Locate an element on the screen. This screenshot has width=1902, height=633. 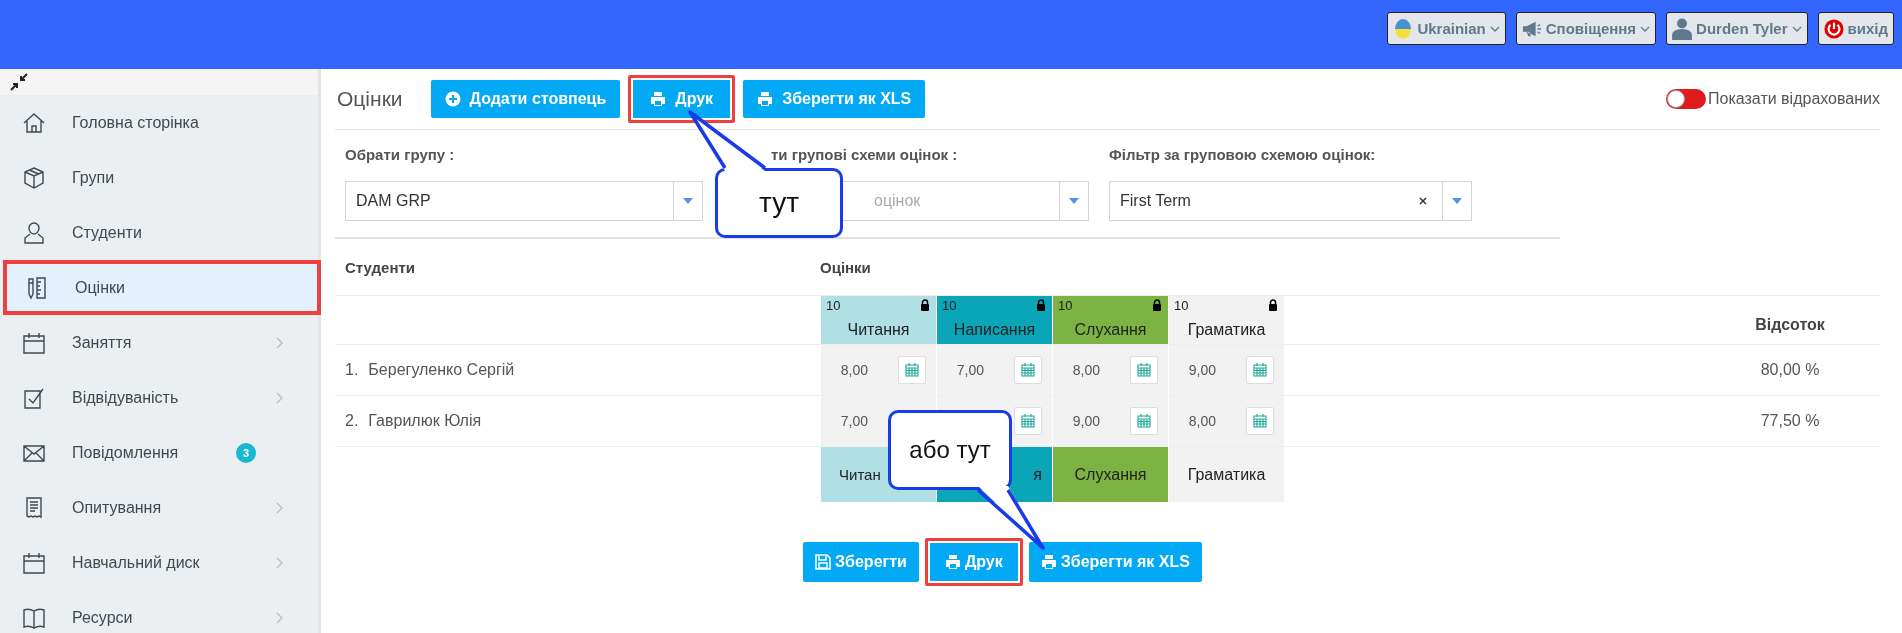
sidebar-item: Оцінки is located at coordinates (162, 287).